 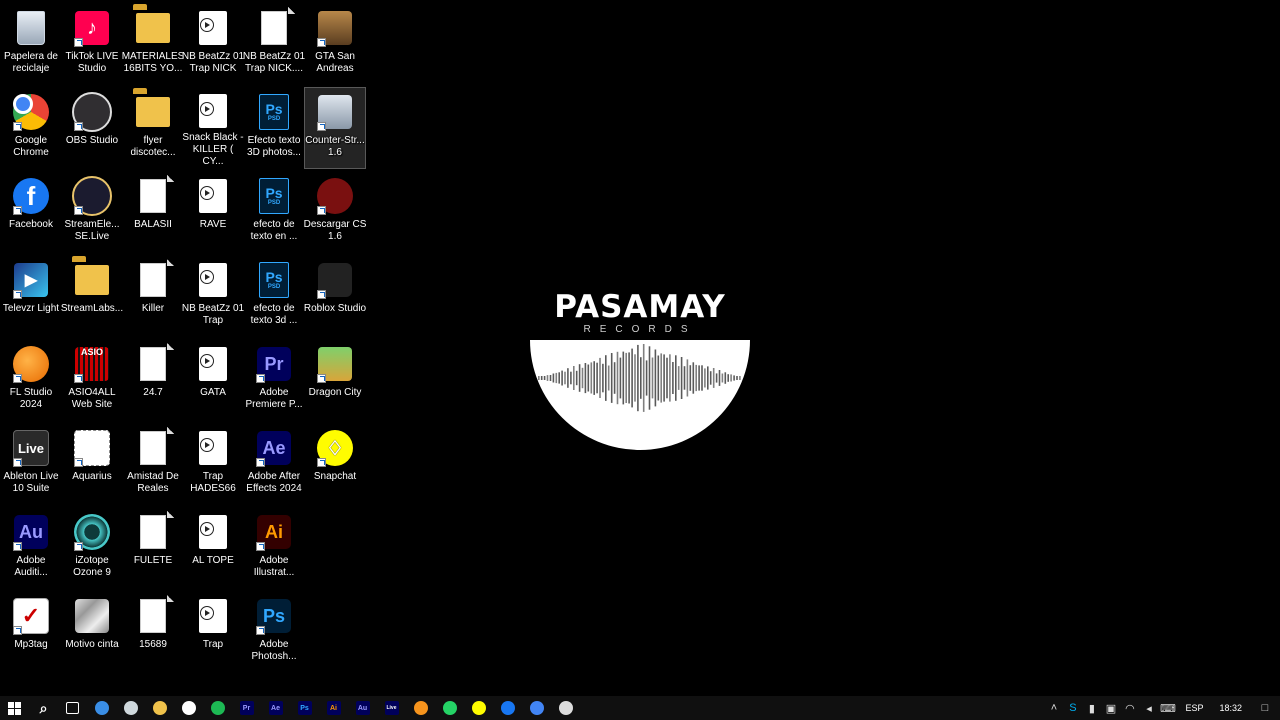 What do you see at coordinates (31, 44) in the screenshot?
I see `desktop-icon-recycle: Papelera de reciclaje` at bounding box center [31, 44].